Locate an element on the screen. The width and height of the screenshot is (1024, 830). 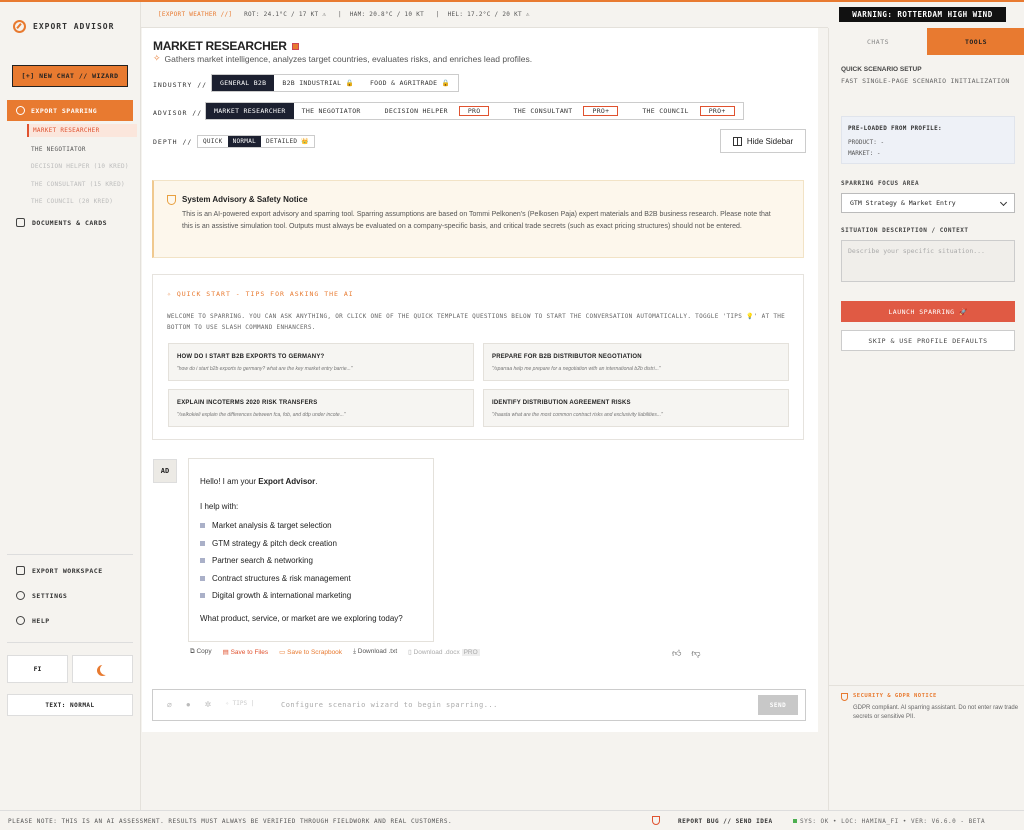
tips-toggle: ✧ TIPS | is located at coordinates (239, 704).